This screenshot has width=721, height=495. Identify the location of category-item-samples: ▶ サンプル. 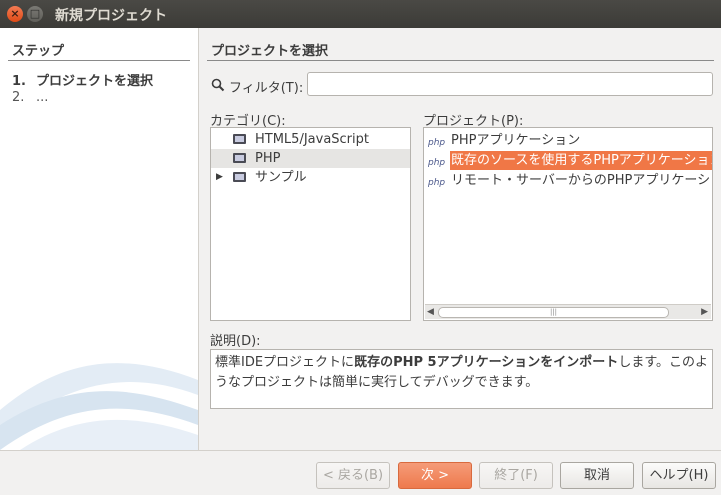
(310, 177).